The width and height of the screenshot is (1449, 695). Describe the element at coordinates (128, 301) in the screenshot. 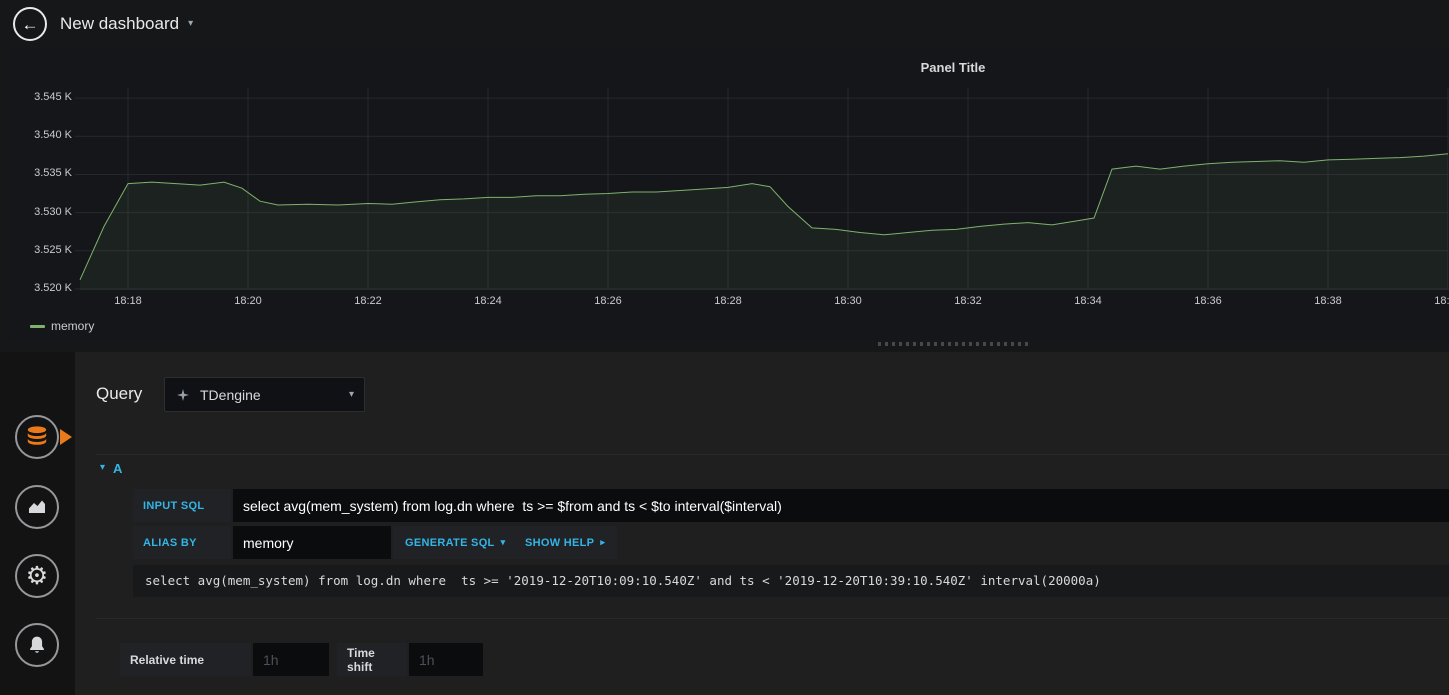

I see `x-axis-tick-label: 18:18` at that location.